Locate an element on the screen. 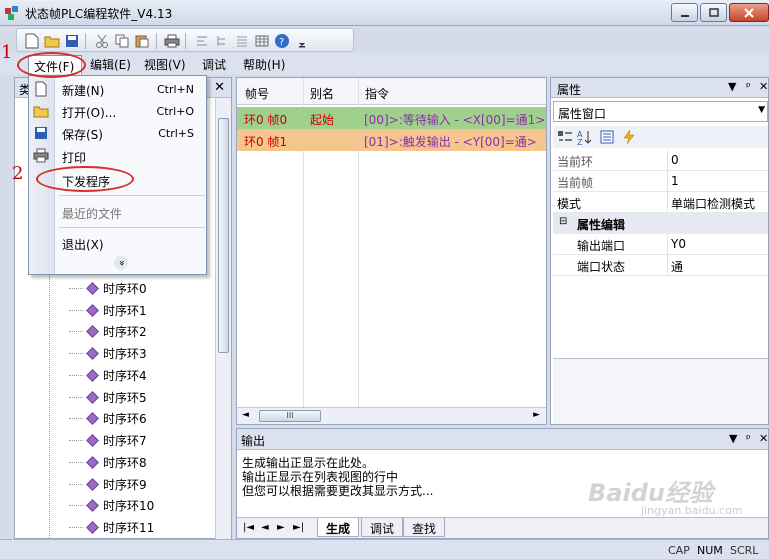 The width and height of the screenshot is (769, 559). menu-item-exit: 退出(X) is located at coordinates (117, 243).